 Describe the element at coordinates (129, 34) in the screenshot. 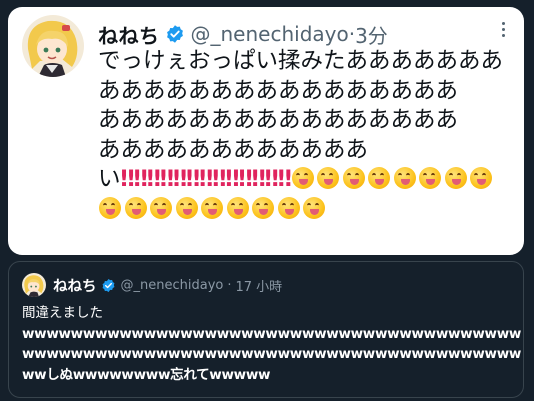

I see `author-name: ねねち` at that location.